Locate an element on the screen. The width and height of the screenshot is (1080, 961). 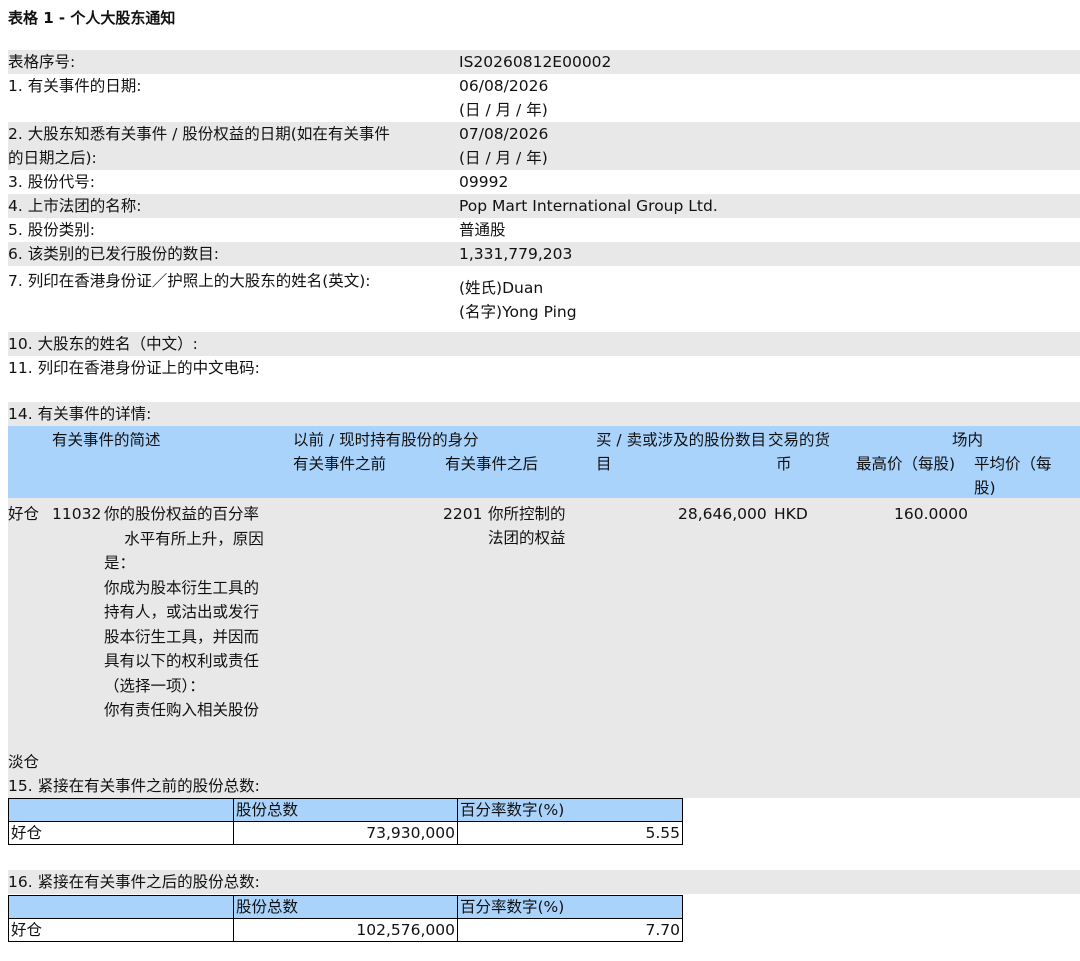
header-desc: 有关事件的简述 is located at coordinates (106, 440).